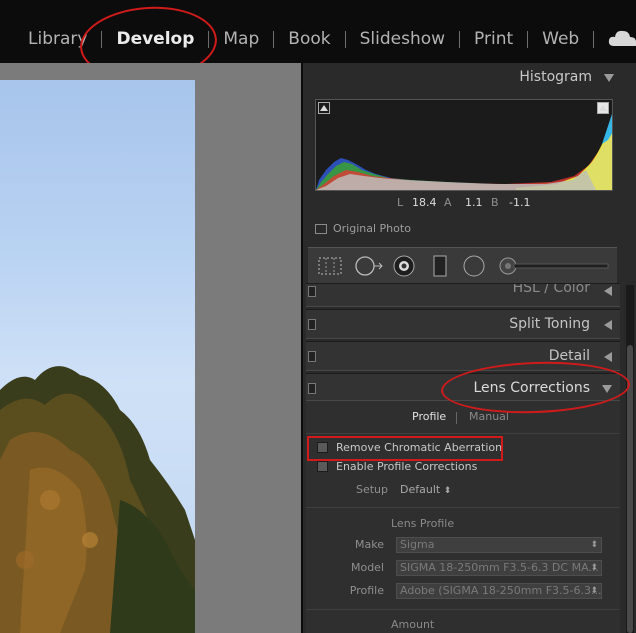  Describe the element at coordinates (554, 266) in the screenshot. I see `adjustment-brush-icon` at that location.